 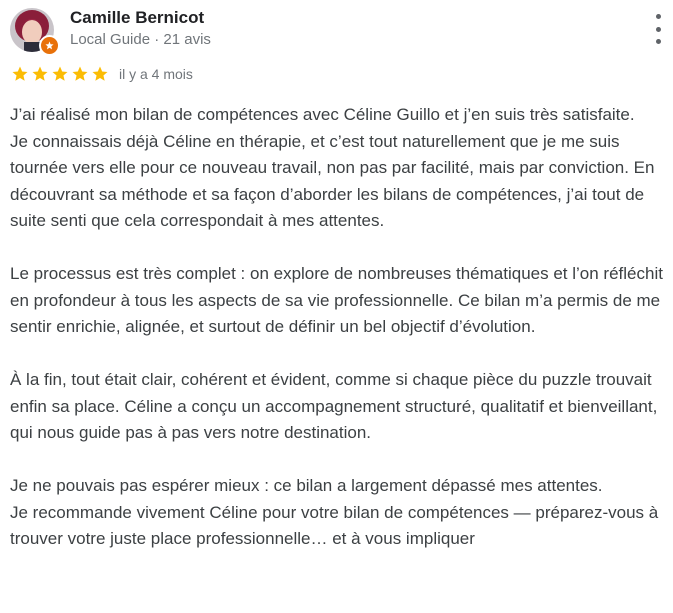 I want to click on local-guide-badge-icon, so click(x=49, y=45).